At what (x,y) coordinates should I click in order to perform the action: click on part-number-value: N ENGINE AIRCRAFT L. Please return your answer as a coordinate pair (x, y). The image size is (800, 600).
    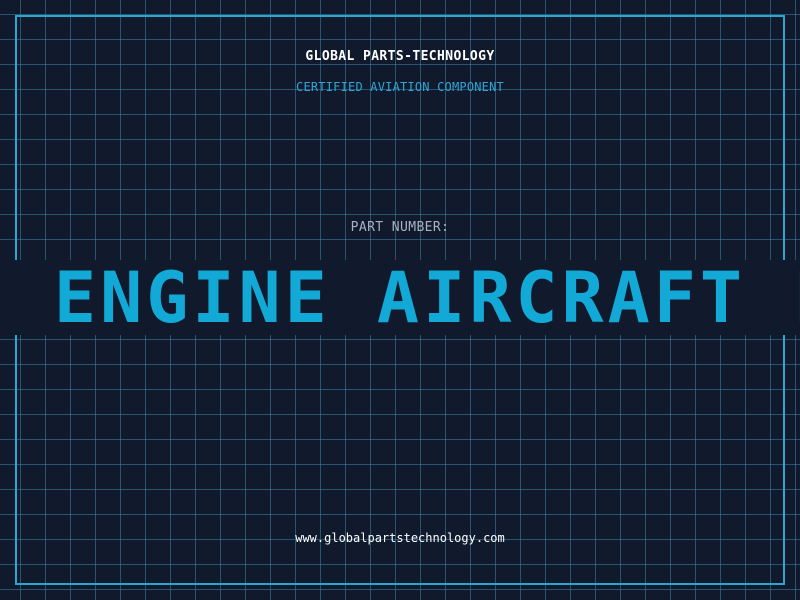
    Looking at the image, I should click on (400, 297).